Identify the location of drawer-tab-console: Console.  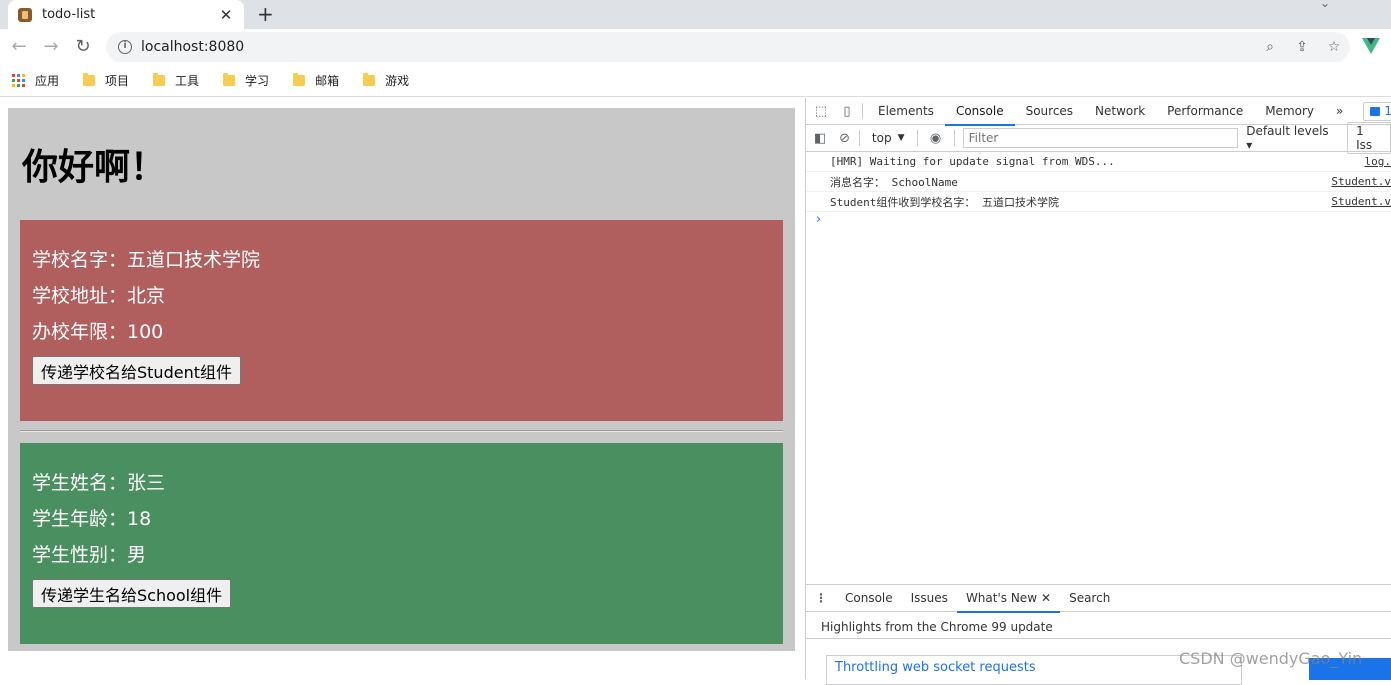
(869, 598).